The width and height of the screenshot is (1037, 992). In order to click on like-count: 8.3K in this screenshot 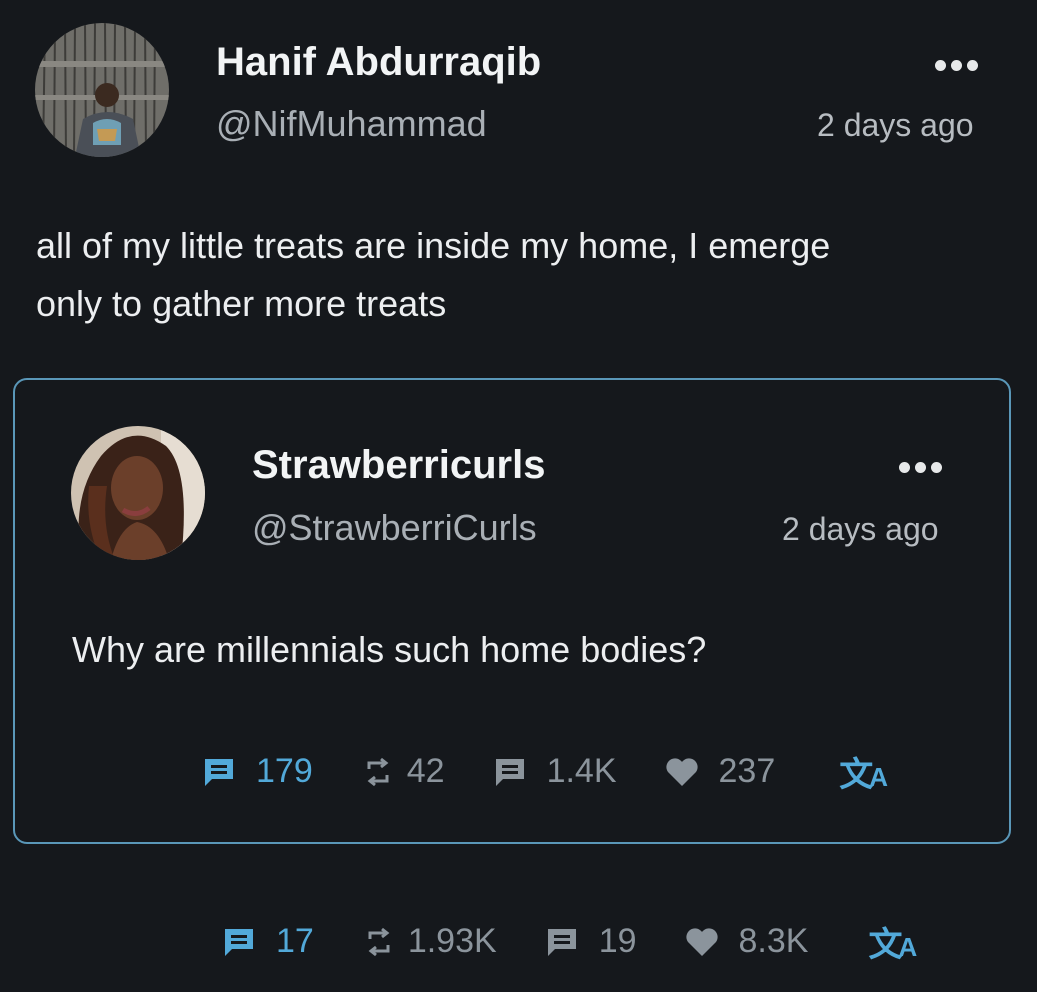, I will do `click(773, 941)`.